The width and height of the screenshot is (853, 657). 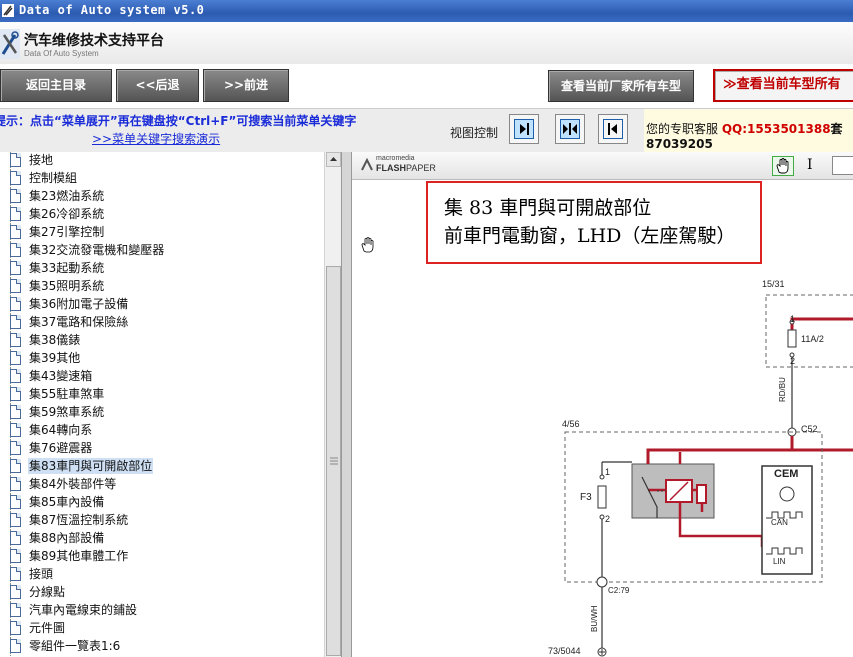 I want to click on label-buwh: BU/WH, so click(x=594, y=618).